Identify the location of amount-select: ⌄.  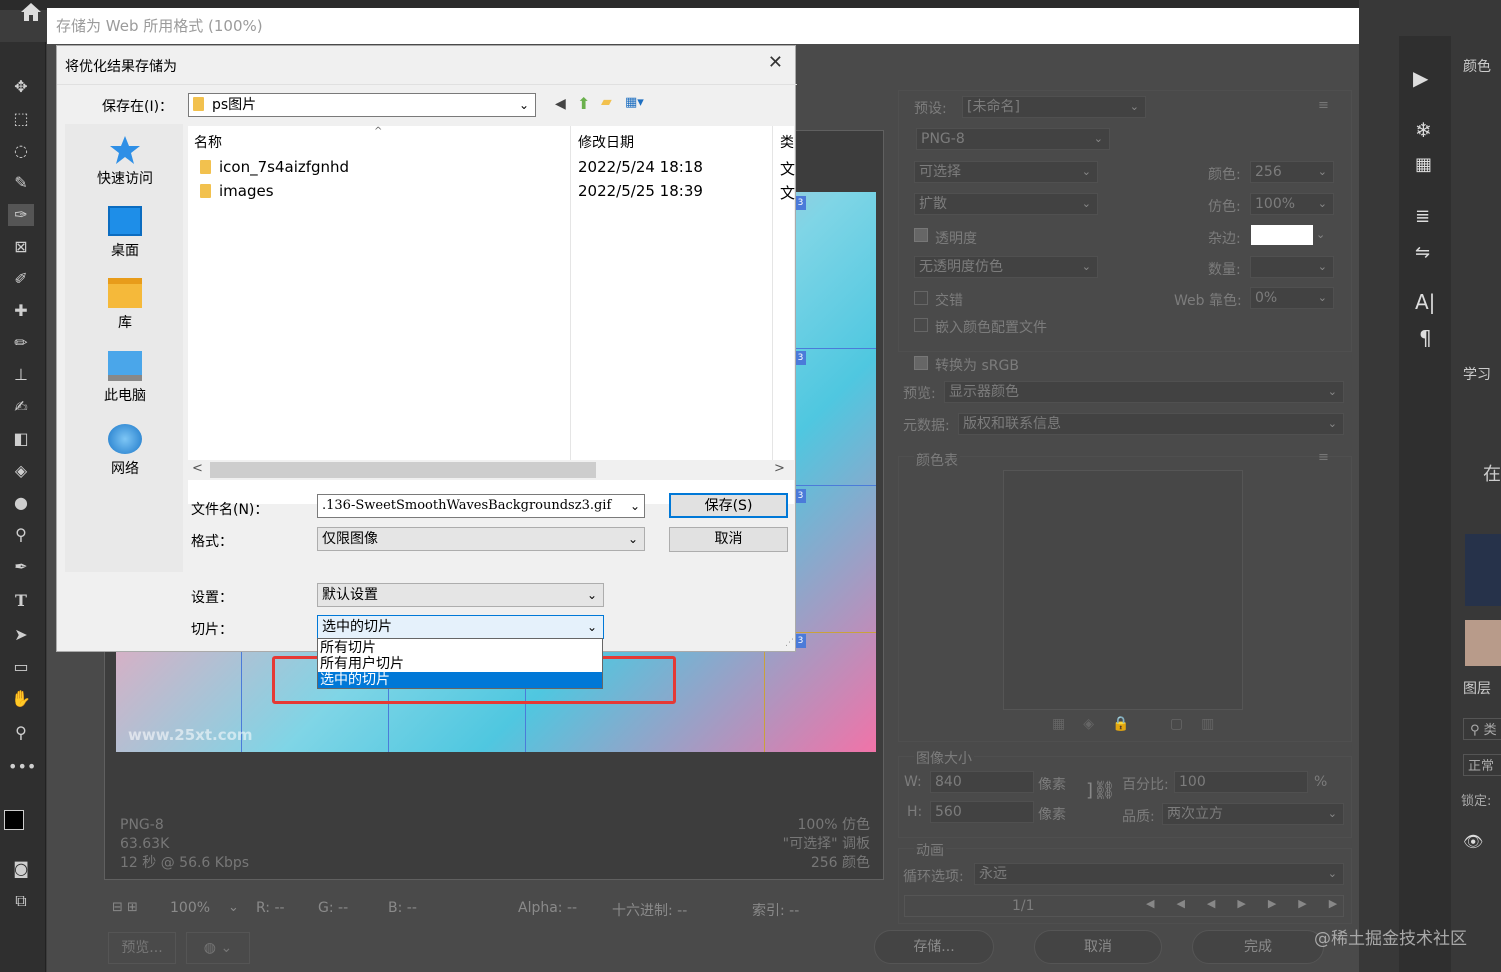
(1292, 267).